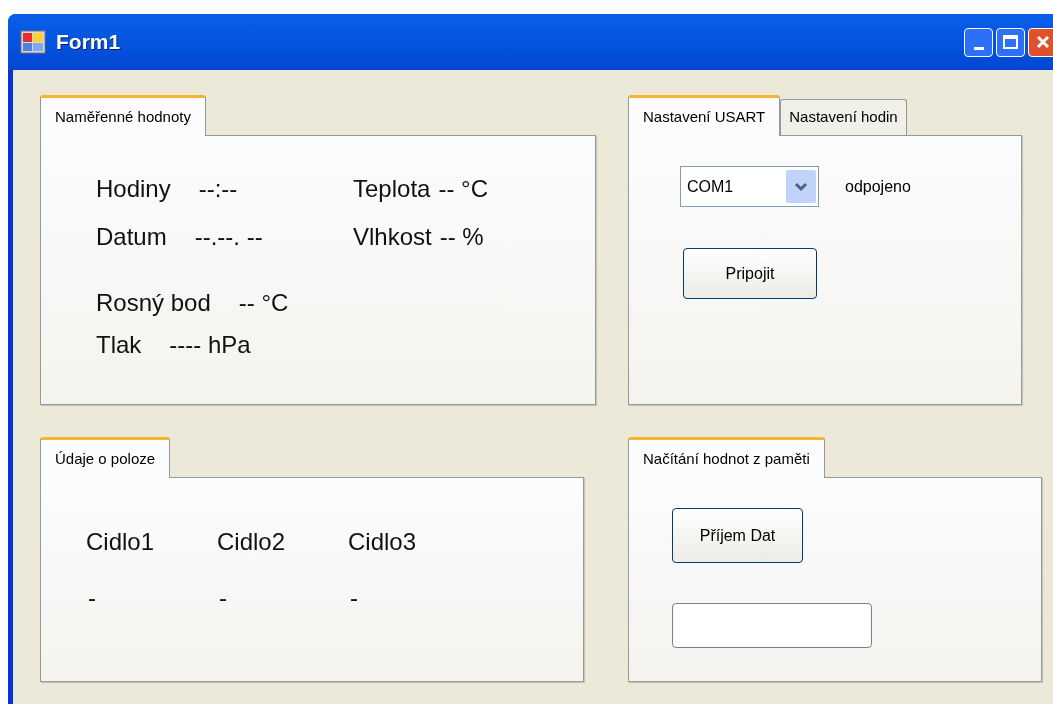 Image resolution: width=1053 pixels, height=704 pixels. What do you see at coordinates (749, 186) in the screenshot?
I see `port-dropdown: COM1` at bounding box center [749, 186].